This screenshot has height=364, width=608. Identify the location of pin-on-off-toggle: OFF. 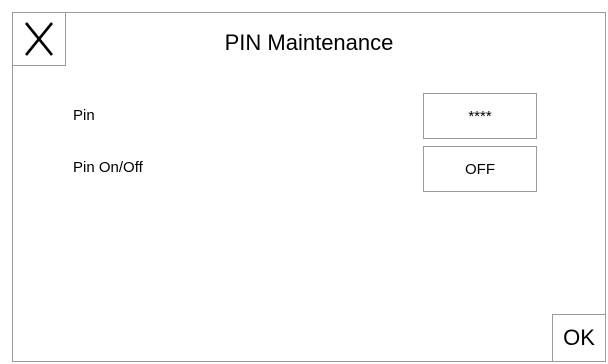
(480, 169).